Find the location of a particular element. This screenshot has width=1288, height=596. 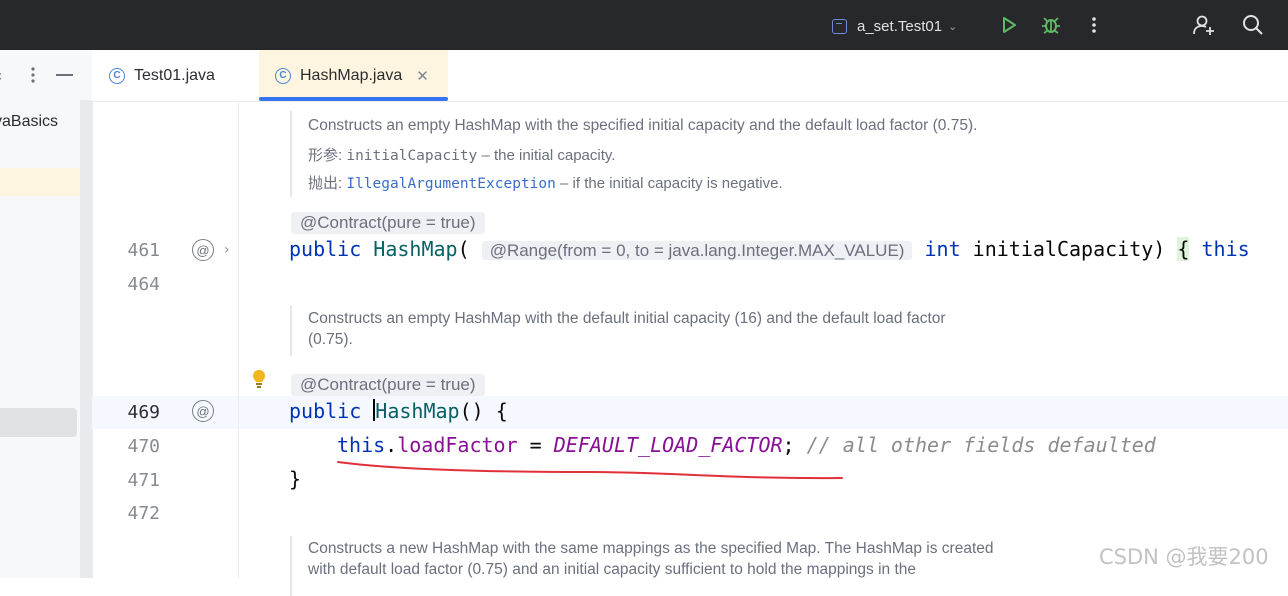

collapse-icon: ‹ is located at coordinates (1, 75).